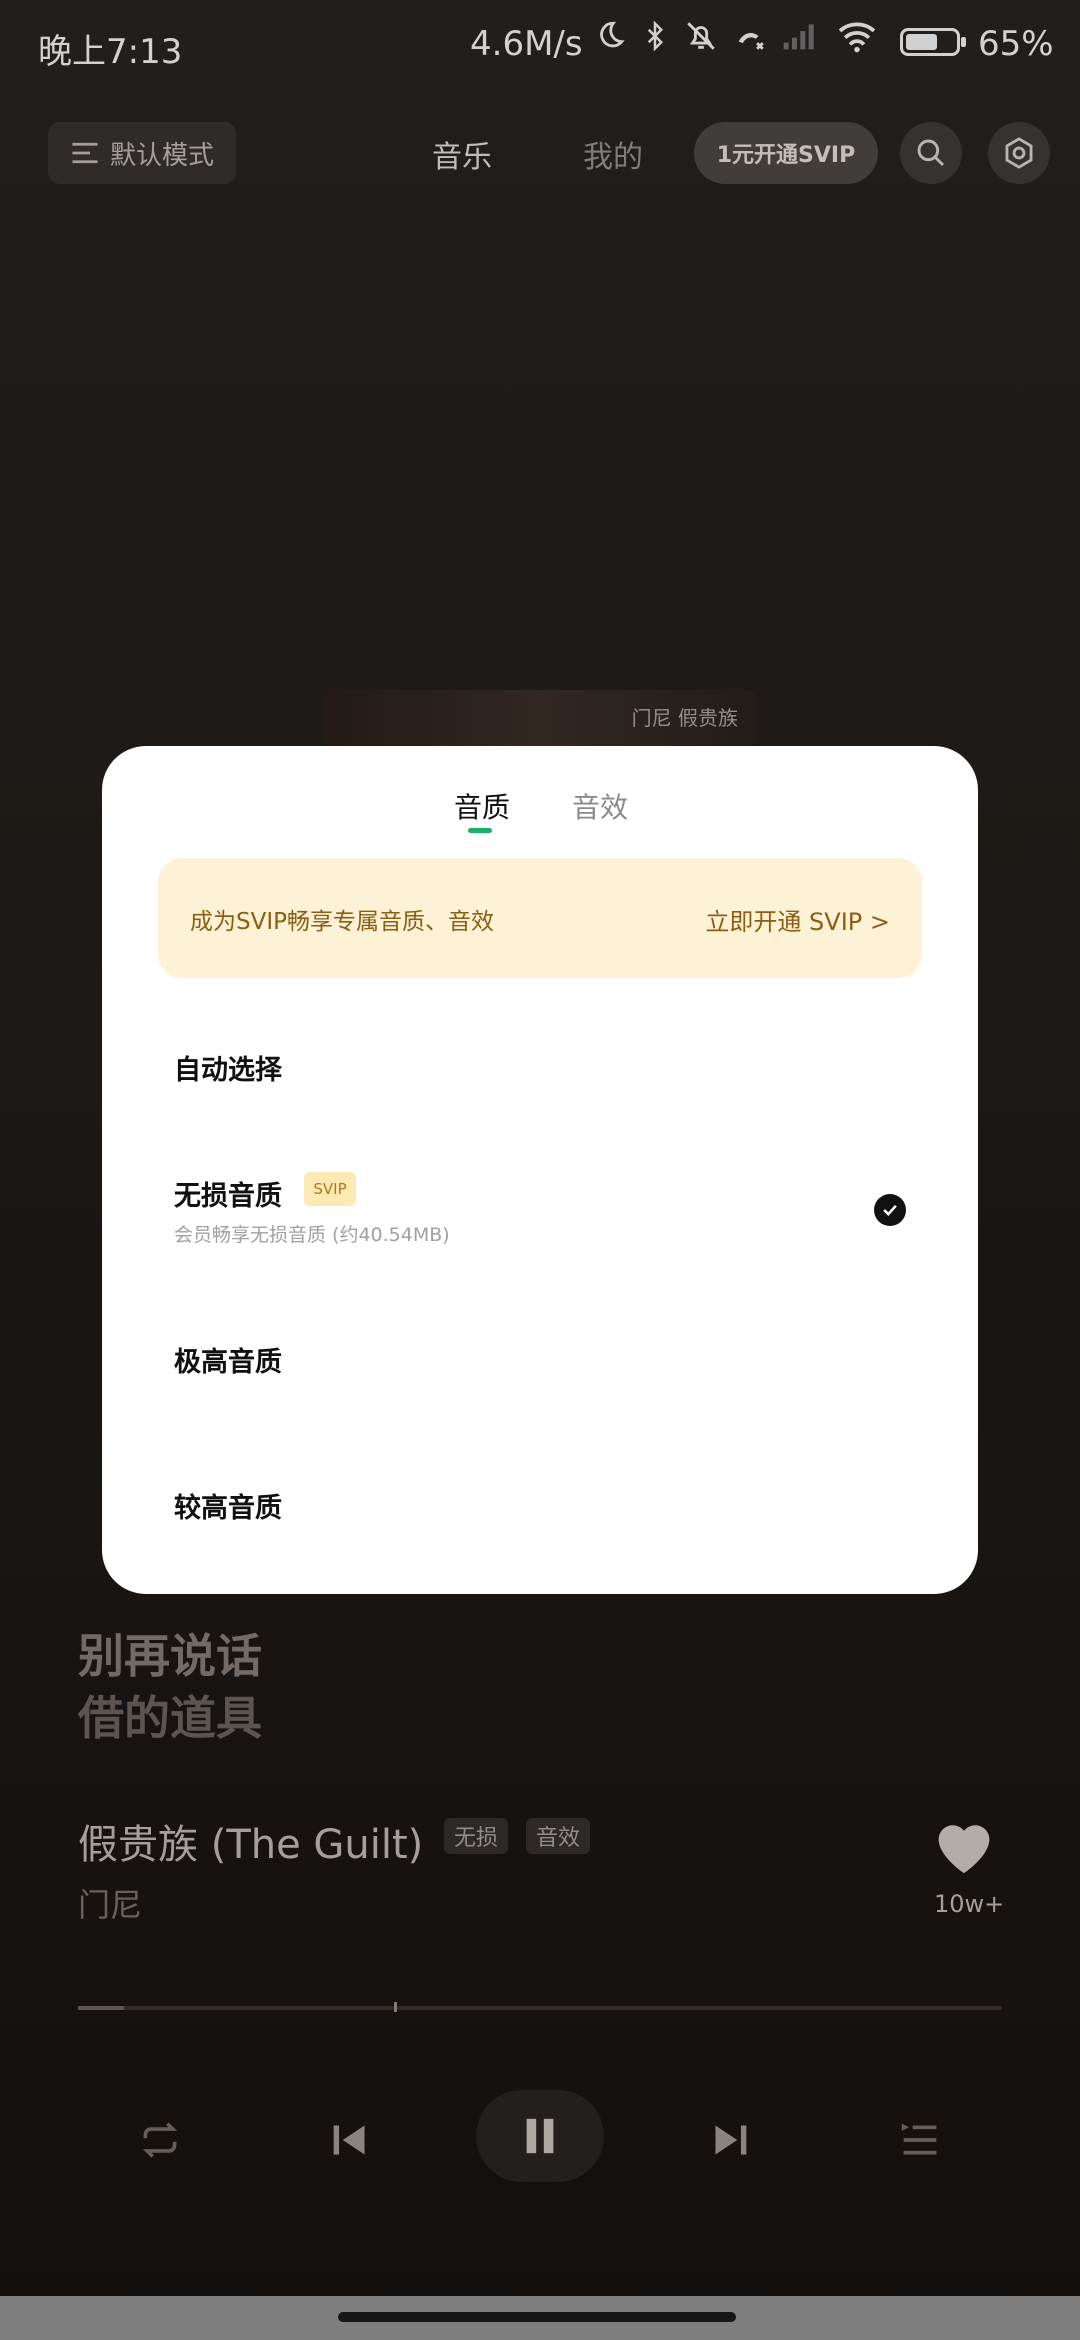 The image size is (1080, 2340). What do you see at coordinates (600, 806) in the screenshot?
I see `tab-effects: 音效` at bounding box center [600, 806].